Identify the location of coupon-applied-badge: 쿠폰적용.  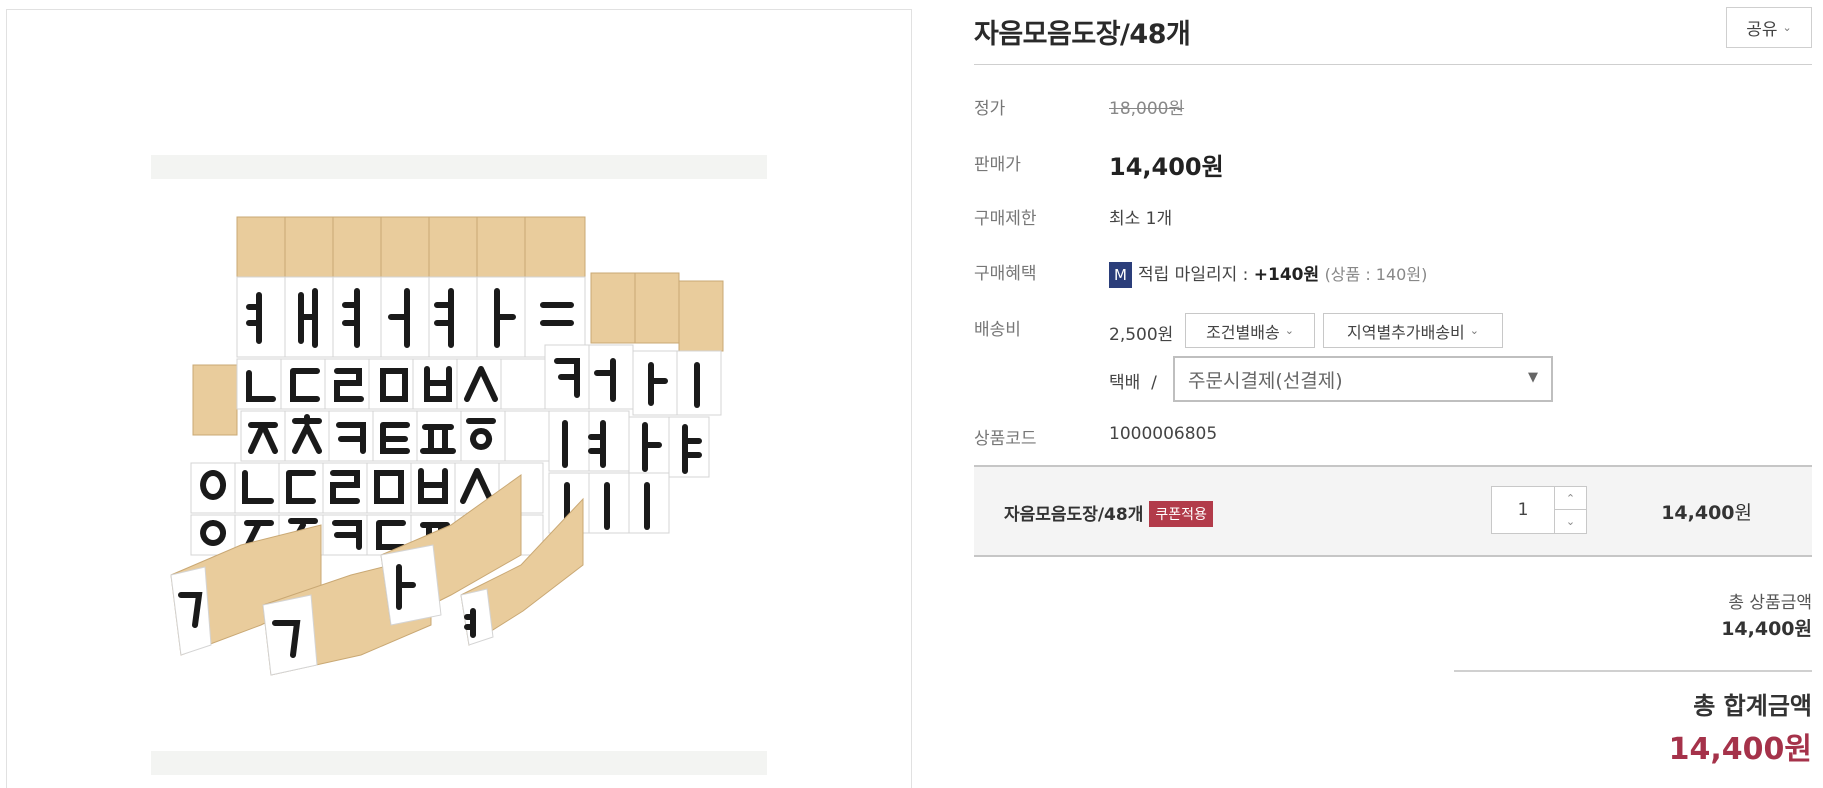
(1181, 514).